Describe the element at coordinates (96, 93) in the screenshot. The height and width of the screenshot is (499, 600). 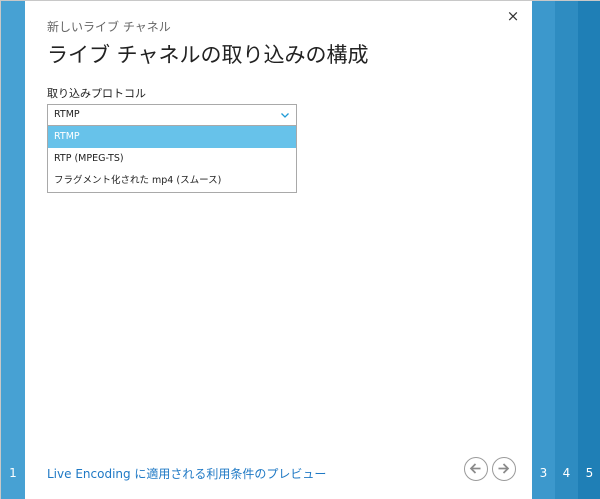
I see `protocol-label: 取り込みプロトコル` at that location.